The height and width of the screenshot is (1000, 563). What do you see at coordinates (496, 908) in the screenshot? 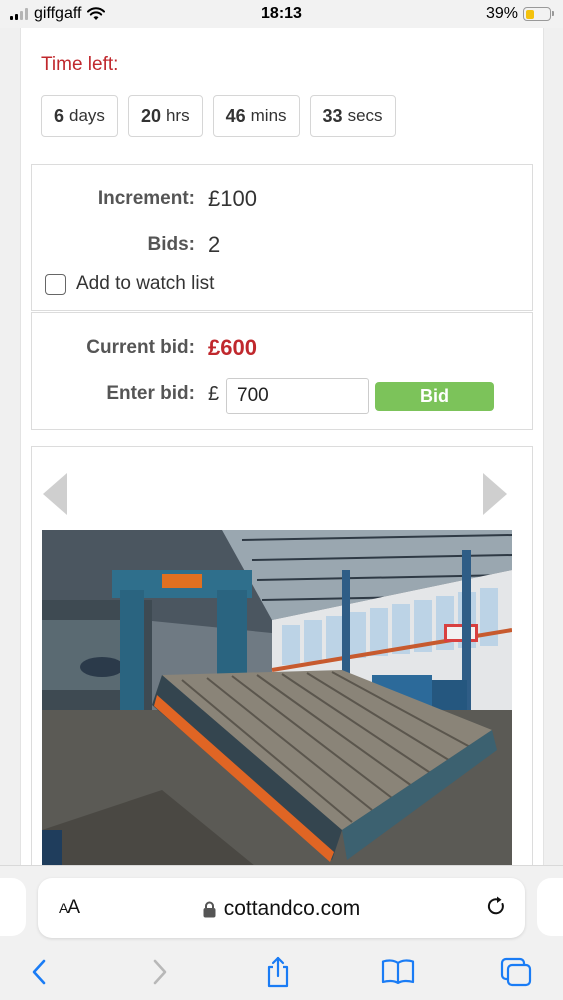
I see `reload-icon` at bounding box center [496, 908].